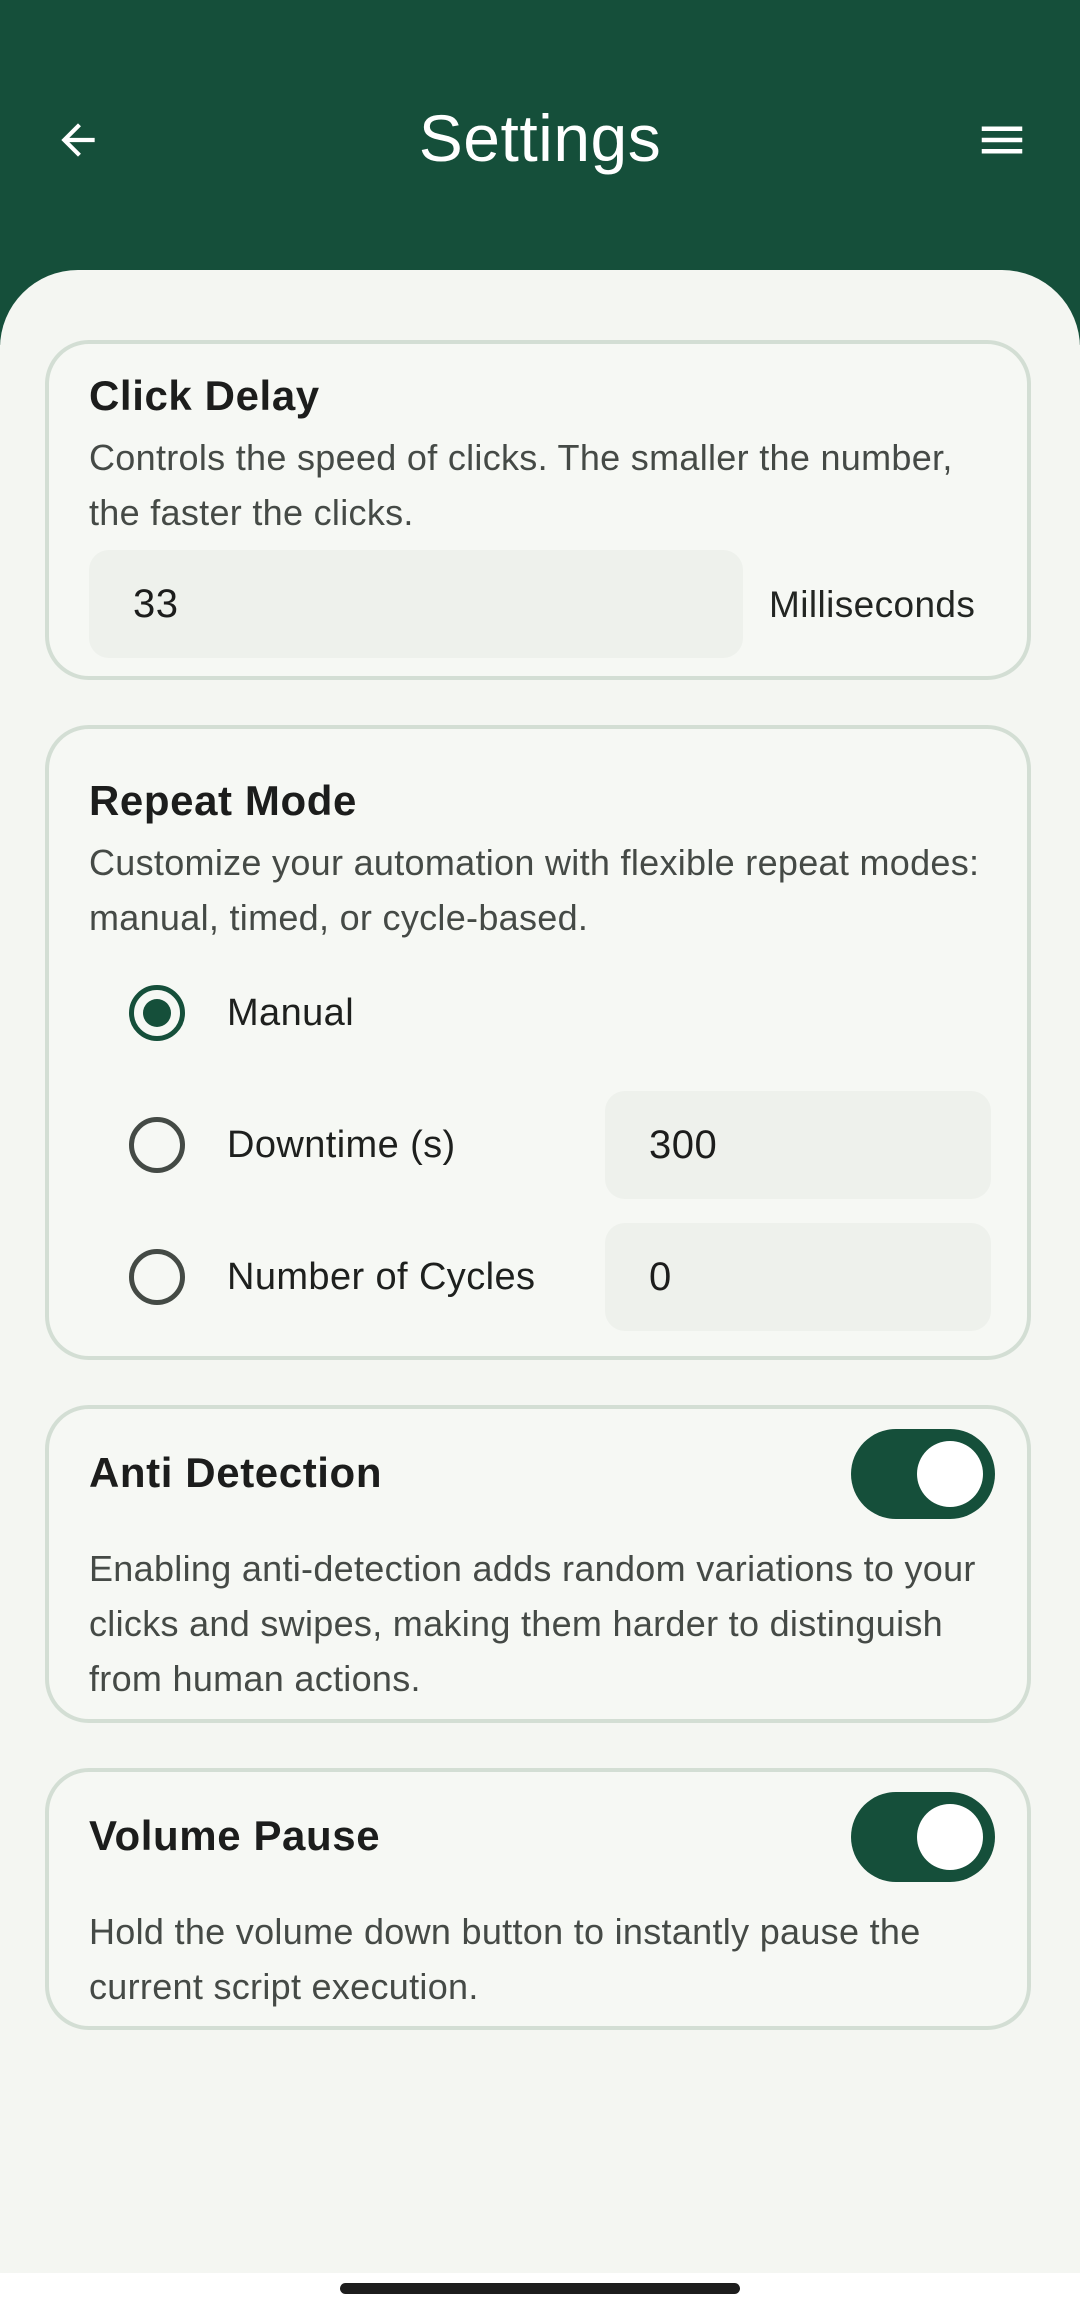  Describe the element at coordinates (291, 1012) in the screenshot. I see `radio-label-manual: Manual` at that location.